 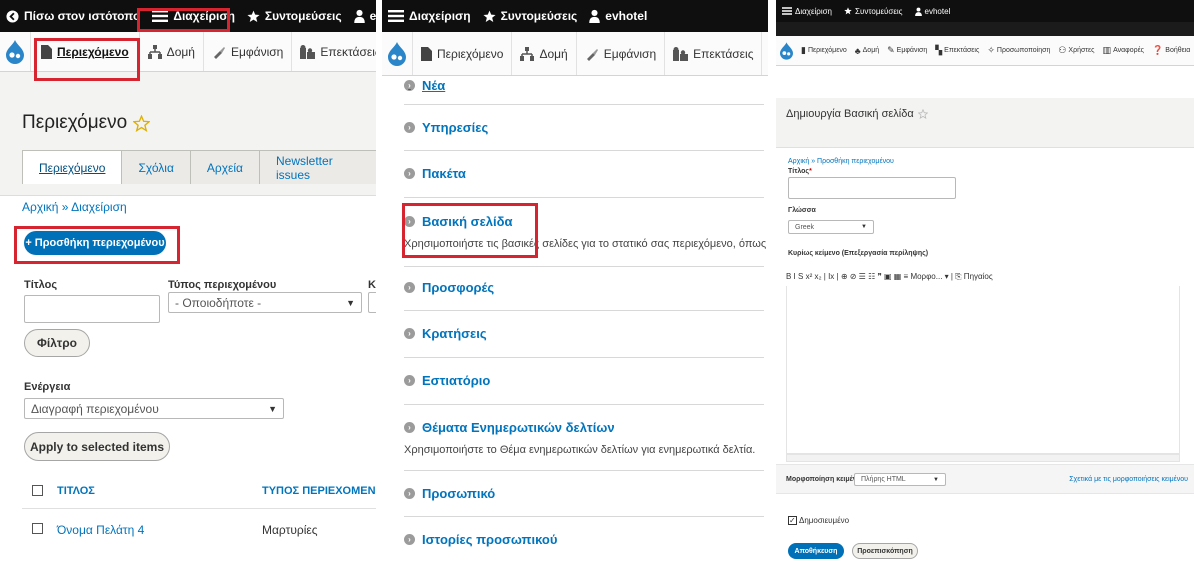 What do you see at coordinates (224, 167) in the screenshot?
I see `tab-files: Αρχεία` at bounding box center [224, 167].